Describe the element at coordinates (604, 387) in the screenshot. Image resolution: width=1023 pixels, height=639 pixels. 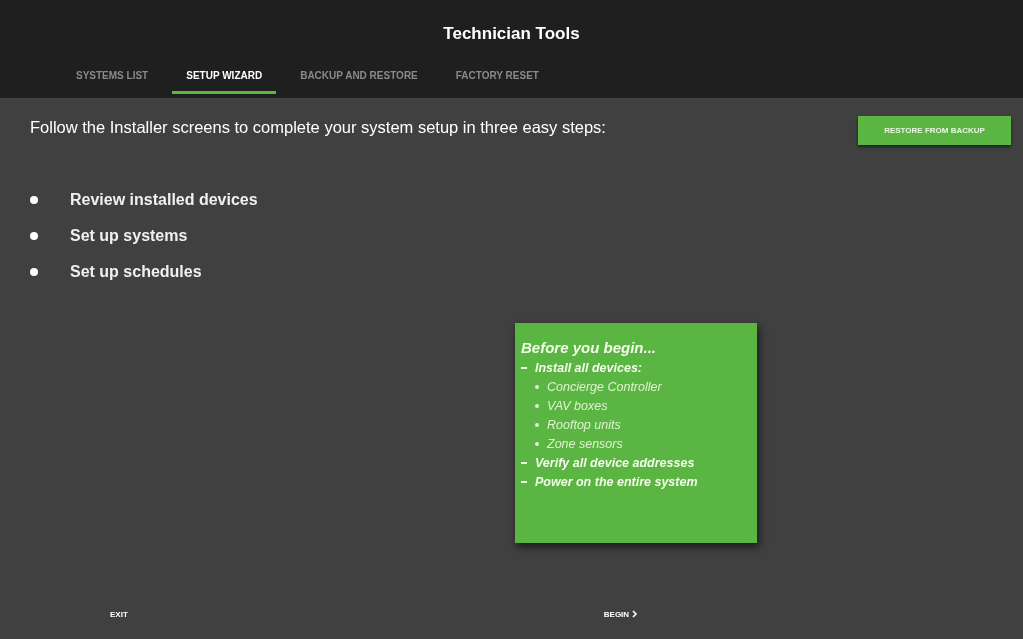
I see `checklist-device: Concierge Controller` at that location.